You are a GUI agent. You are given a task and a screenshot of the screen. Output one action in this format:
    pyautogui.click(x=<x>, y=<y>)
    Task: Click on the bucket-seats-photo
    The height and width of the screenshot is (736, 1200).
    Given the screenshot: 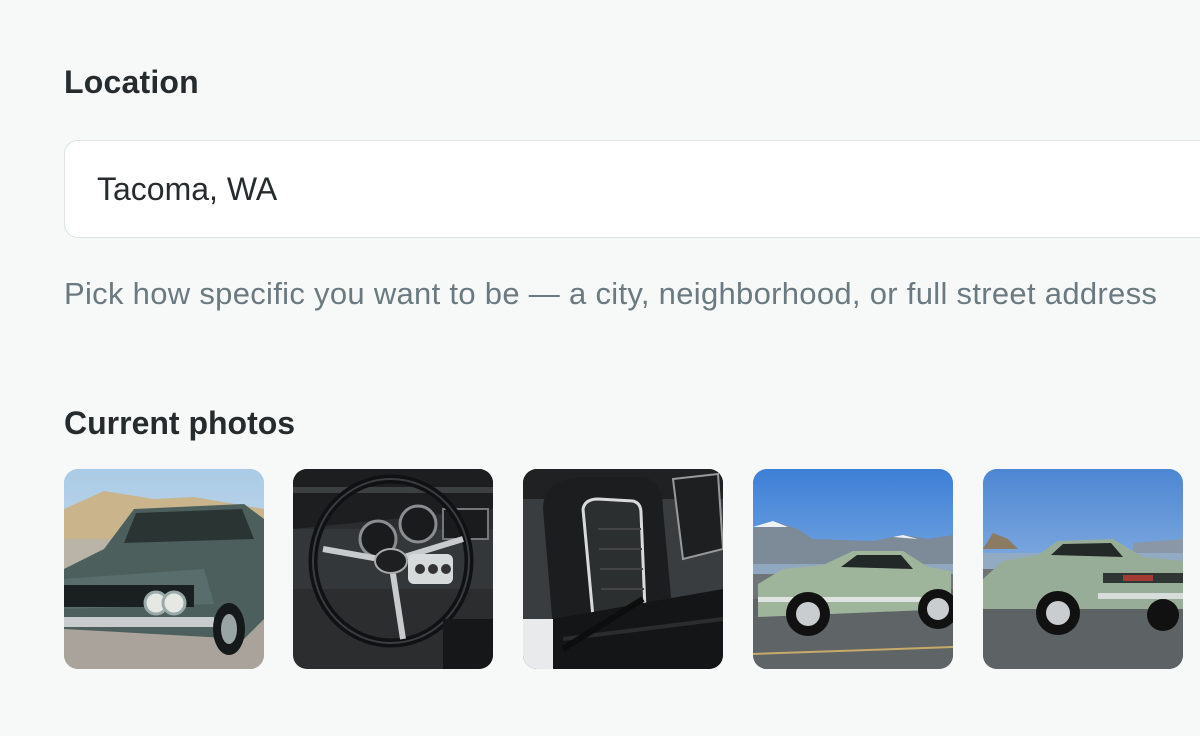 What is the action you would take?
    pyautogui.click(x=623, y=569)
    